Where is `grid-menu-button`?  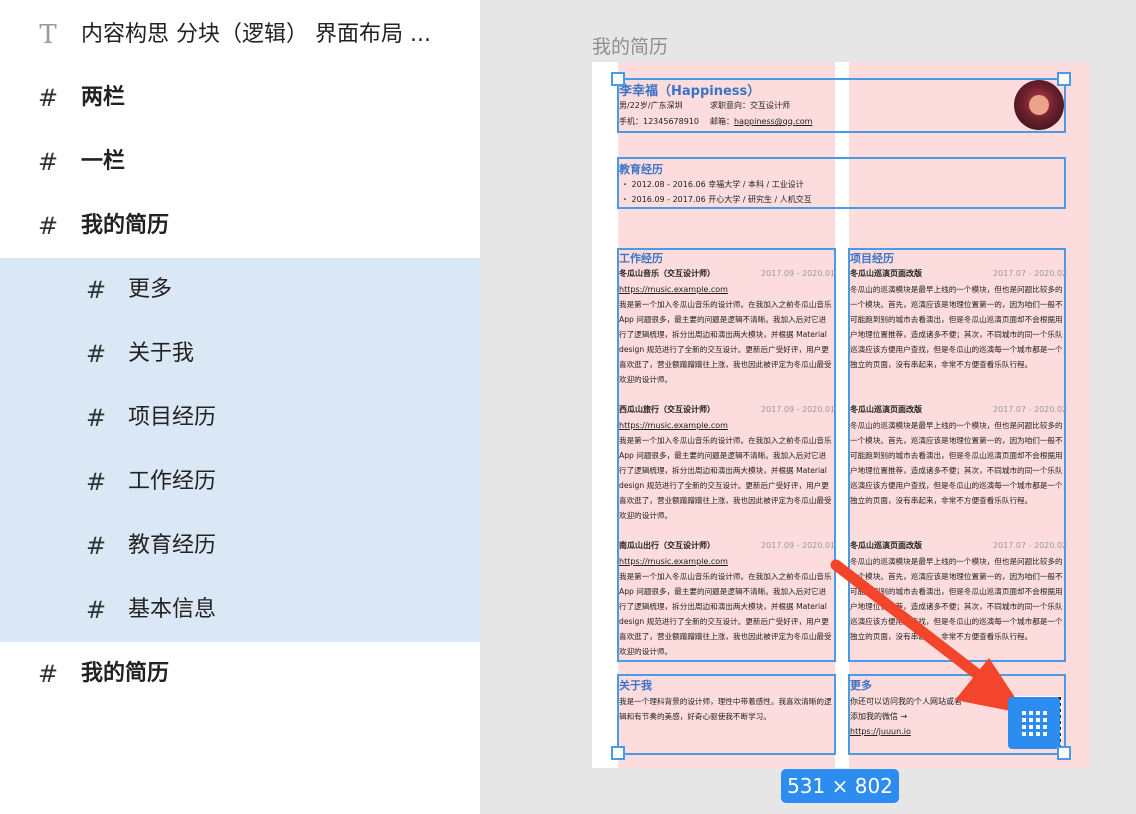 grid-menu-button is located at coordinates (1034, 723).